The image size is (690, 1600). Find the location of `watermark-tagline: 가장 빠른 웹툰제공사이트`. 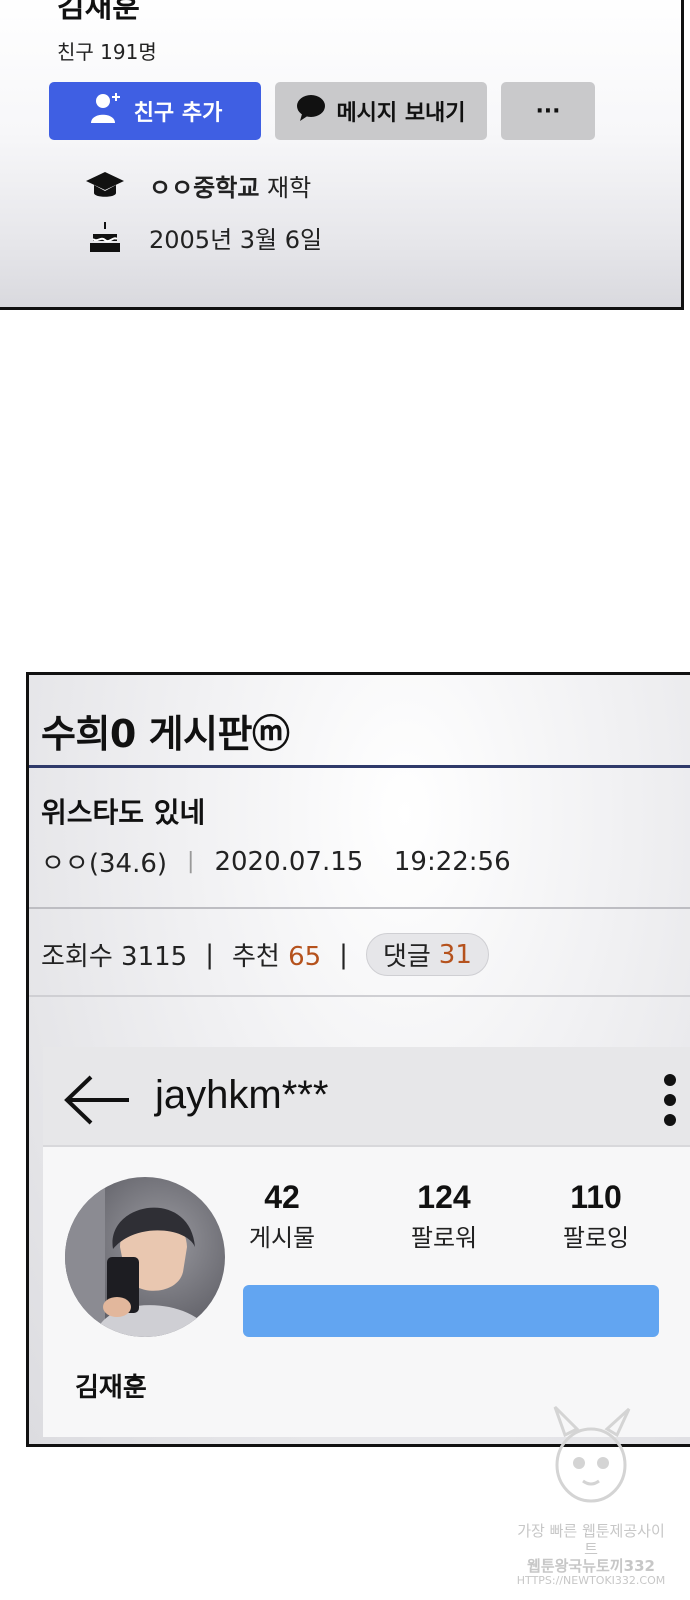

watermark-tagline: 가장 빠른 웹툰제공사이트 is located at coordinates (591, 1540).